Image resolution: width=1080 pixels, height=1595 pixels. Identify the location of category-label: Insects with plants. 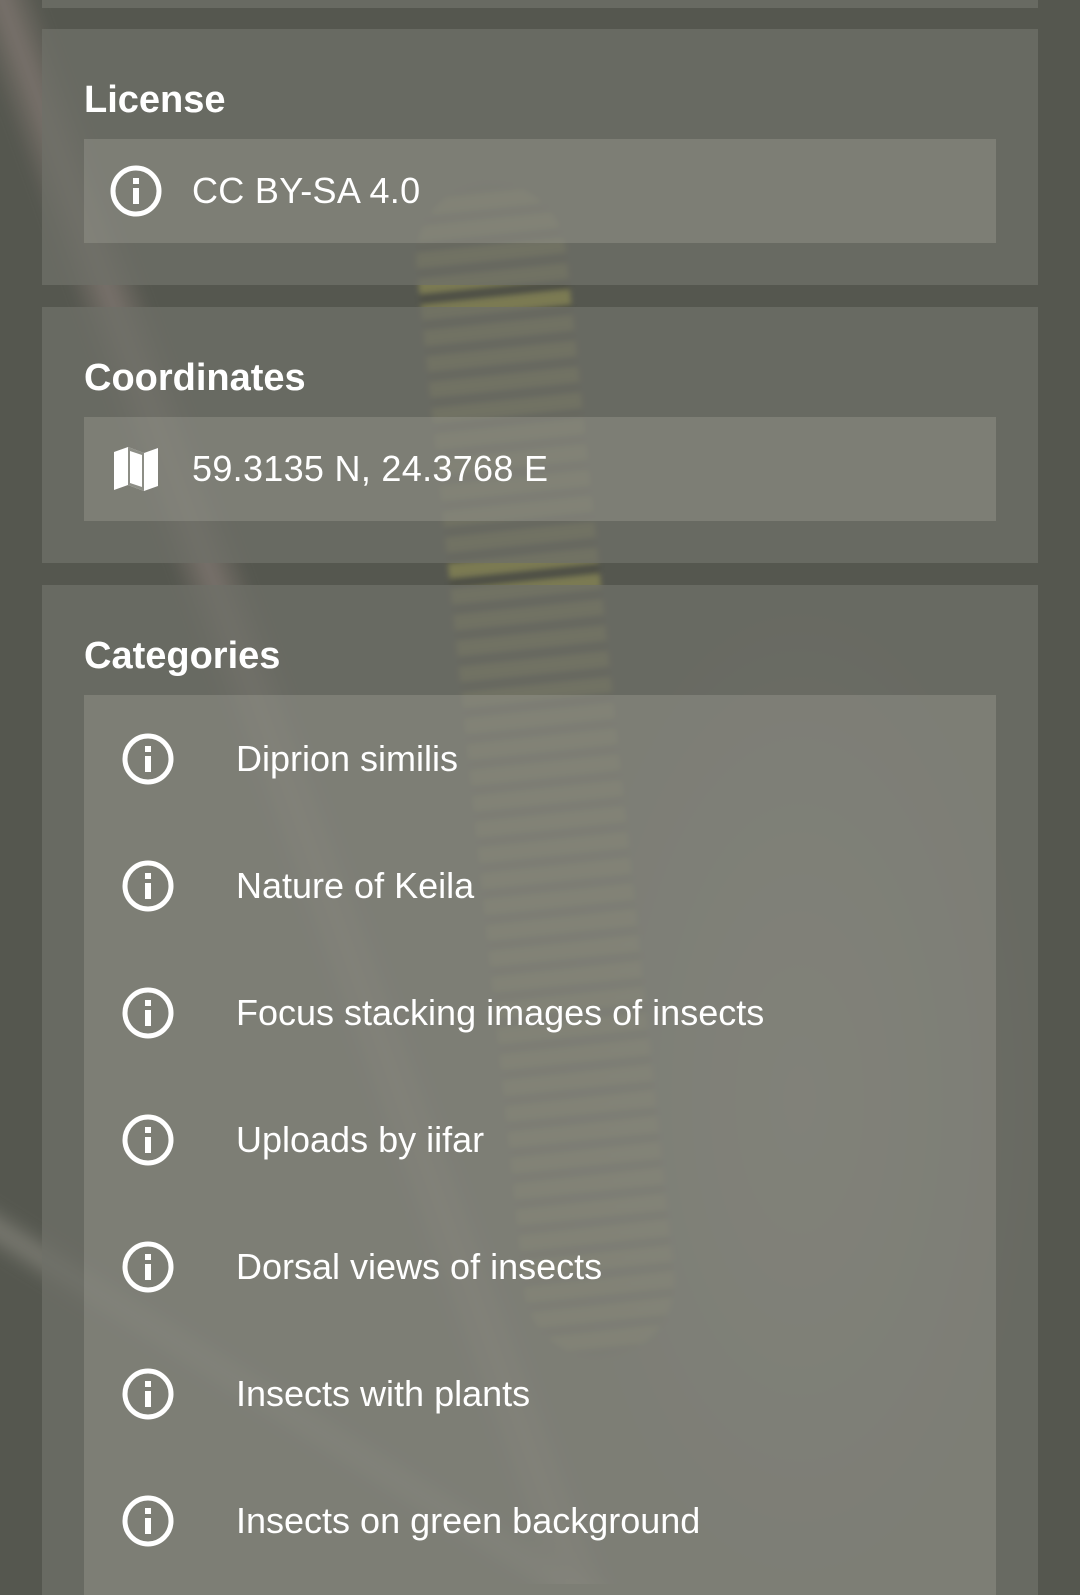
(383, 1393).